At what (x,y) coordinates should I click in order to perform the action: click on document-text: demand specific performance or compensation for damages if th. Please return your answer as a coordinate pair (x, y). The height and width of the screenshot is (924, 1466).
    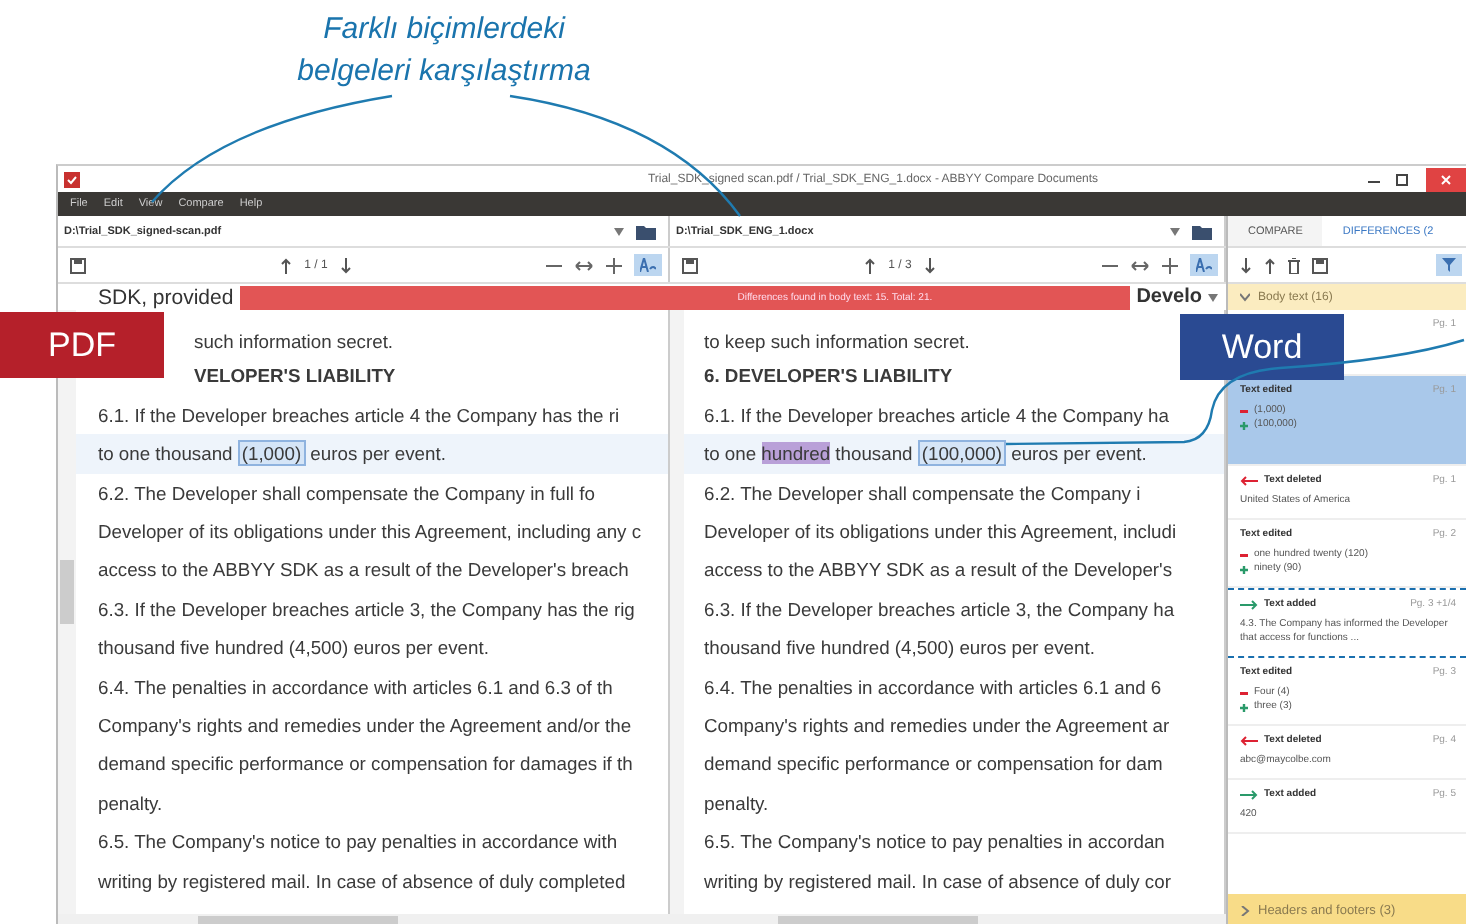
    Looking at the image, I should click on (366, 764).